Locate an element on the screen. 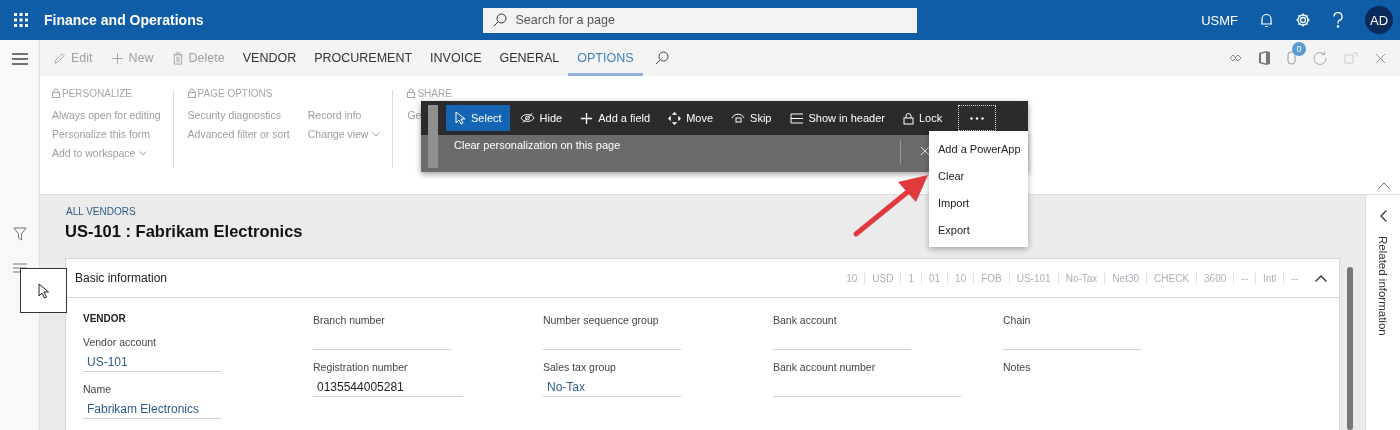  office-icon is located at coordinates (1264, 58).